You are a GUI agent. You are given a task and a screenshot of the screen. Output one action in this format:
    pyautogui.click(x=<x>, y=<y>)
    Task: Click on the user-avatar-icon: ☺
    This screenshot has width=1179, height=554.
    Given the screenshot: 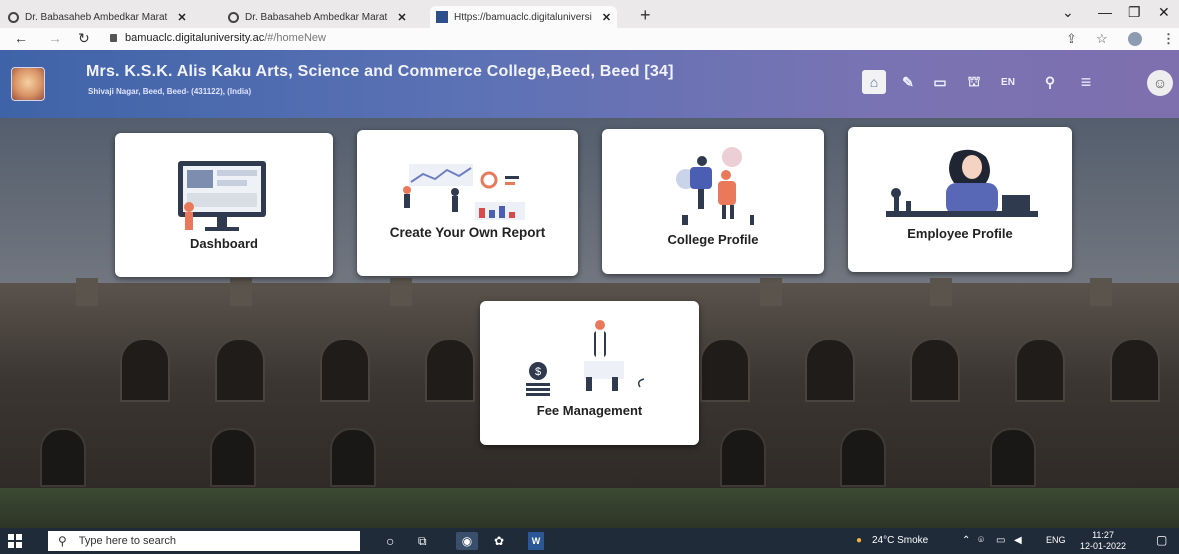 What is the action you would take?
    pyautogui.click(x=1160, y=83)
    